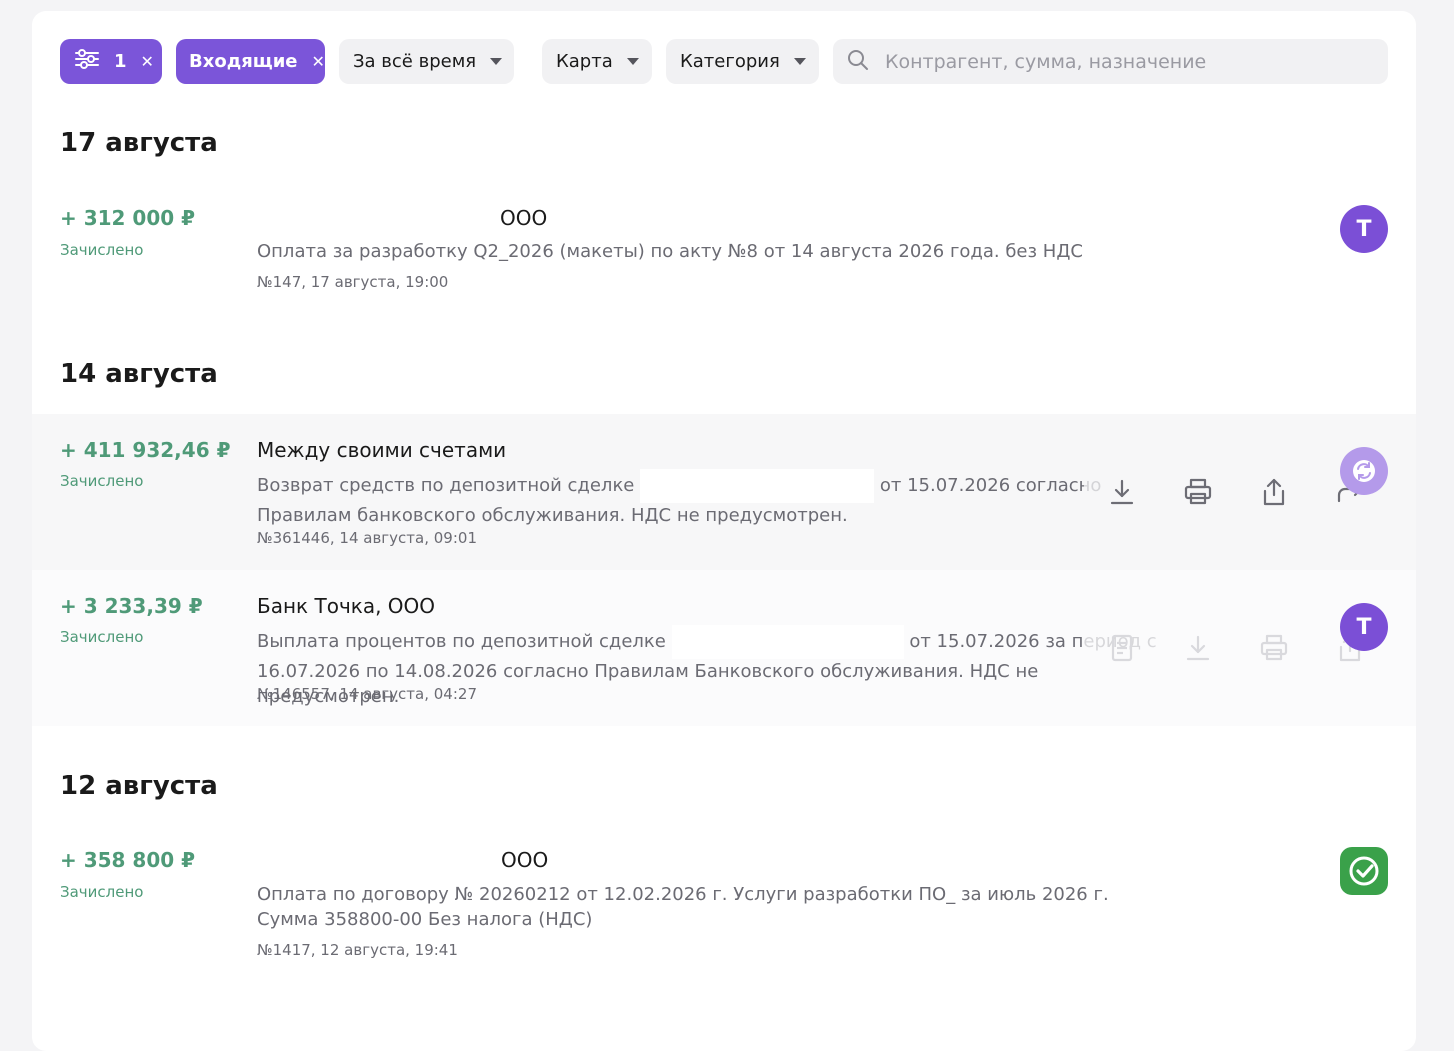  What do you see at coordinates (730, 61) in the screenshot?
I see `category-label: Категория` at bounding box center [730, 61].